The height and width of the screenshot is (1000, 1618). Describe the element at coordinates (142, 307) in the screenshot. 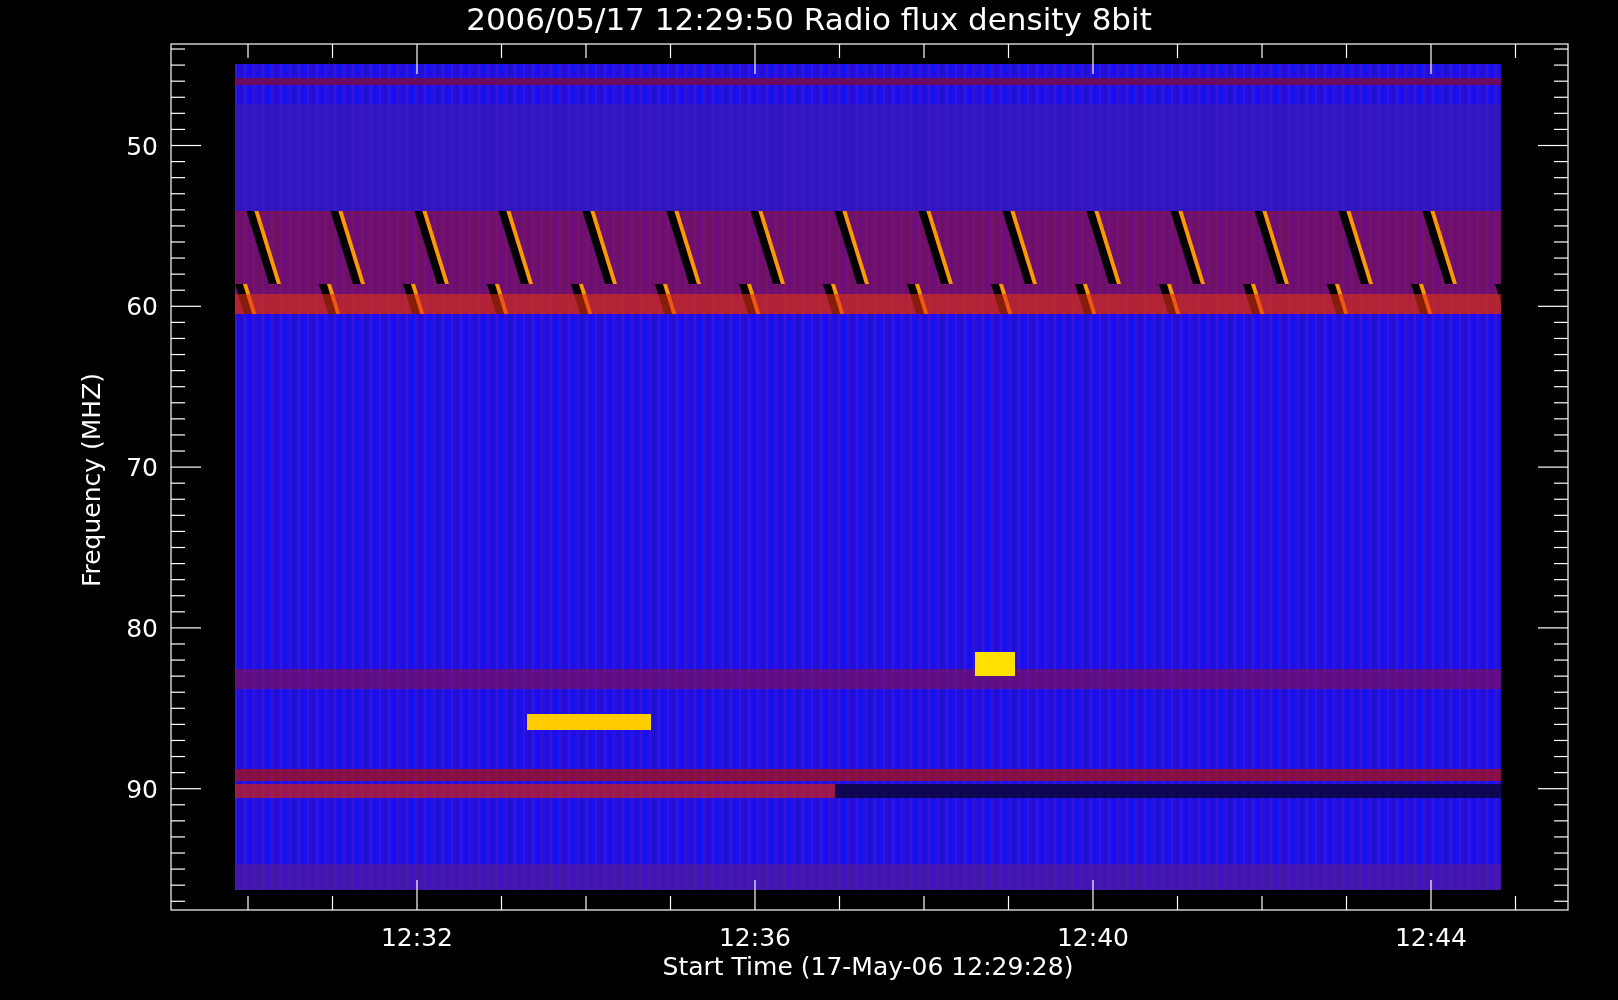

I see `y-tick-label: 60` at that location.